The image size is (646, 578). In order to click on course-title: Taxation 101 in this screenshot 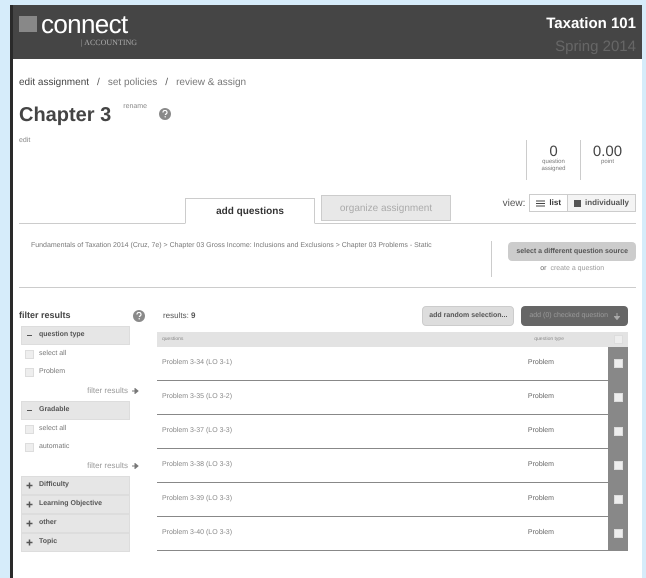, I will do `click(591, 24)`.